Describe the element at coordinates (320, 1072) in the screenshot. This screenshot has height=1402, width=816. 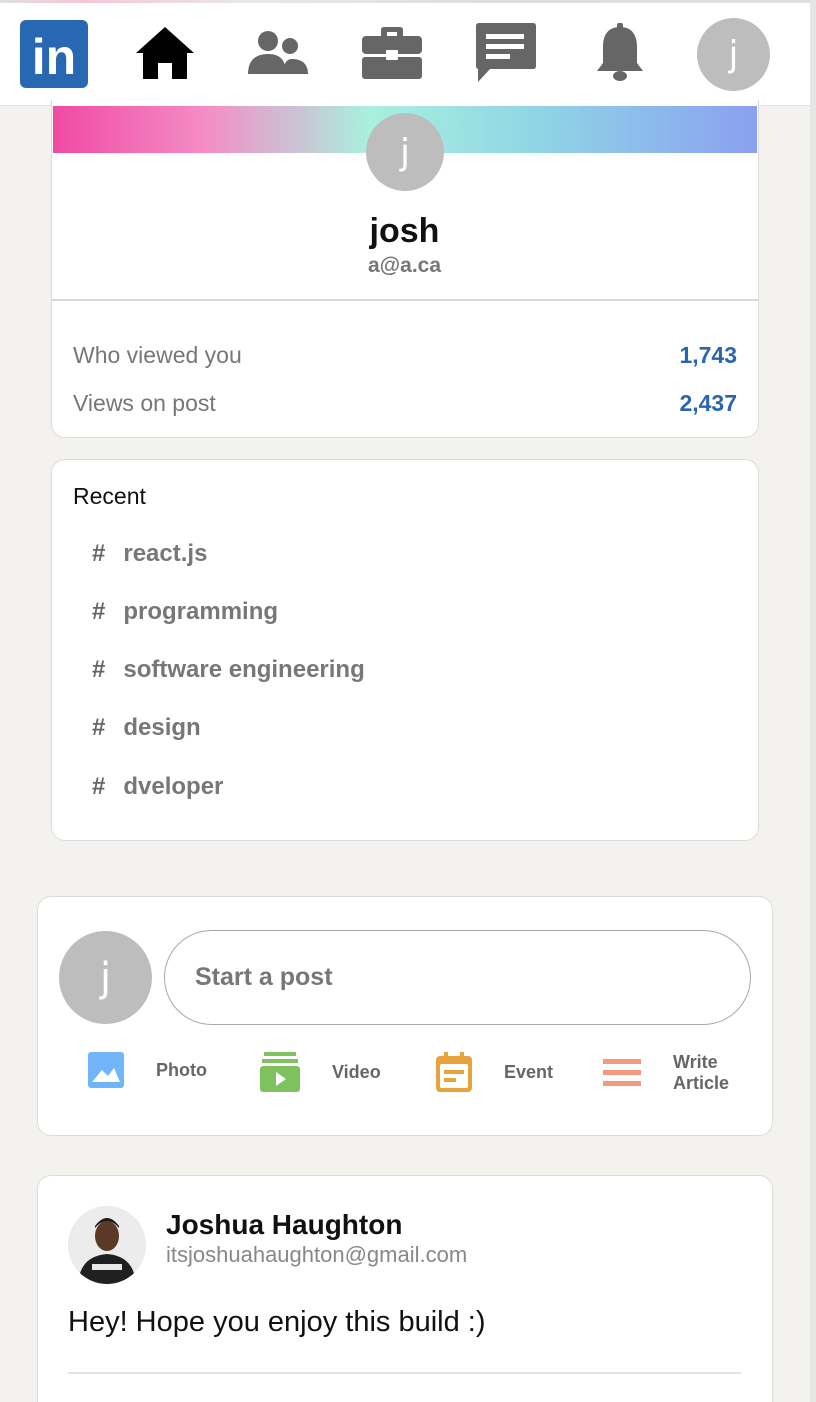
I see `video-button: Video` at that location.